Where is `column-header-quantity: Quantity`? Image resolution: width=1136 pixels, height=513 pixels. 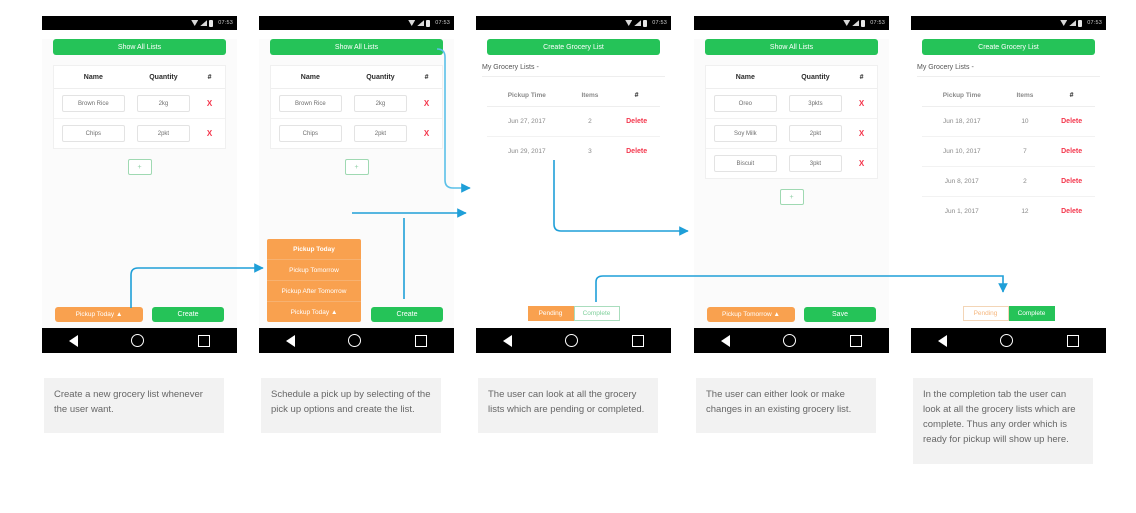
column-header-quantity: Quantity is located at coordinates (380, 77).